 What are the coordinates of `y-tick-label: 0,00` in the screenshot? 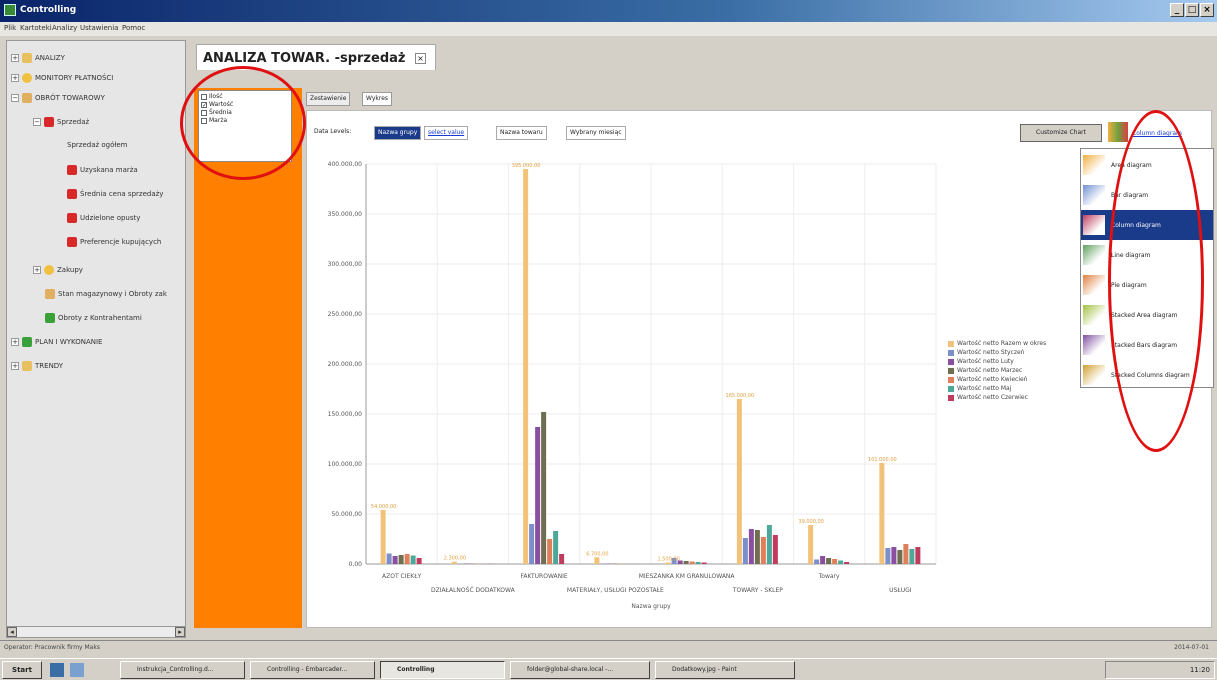 It's located at (356, 564).